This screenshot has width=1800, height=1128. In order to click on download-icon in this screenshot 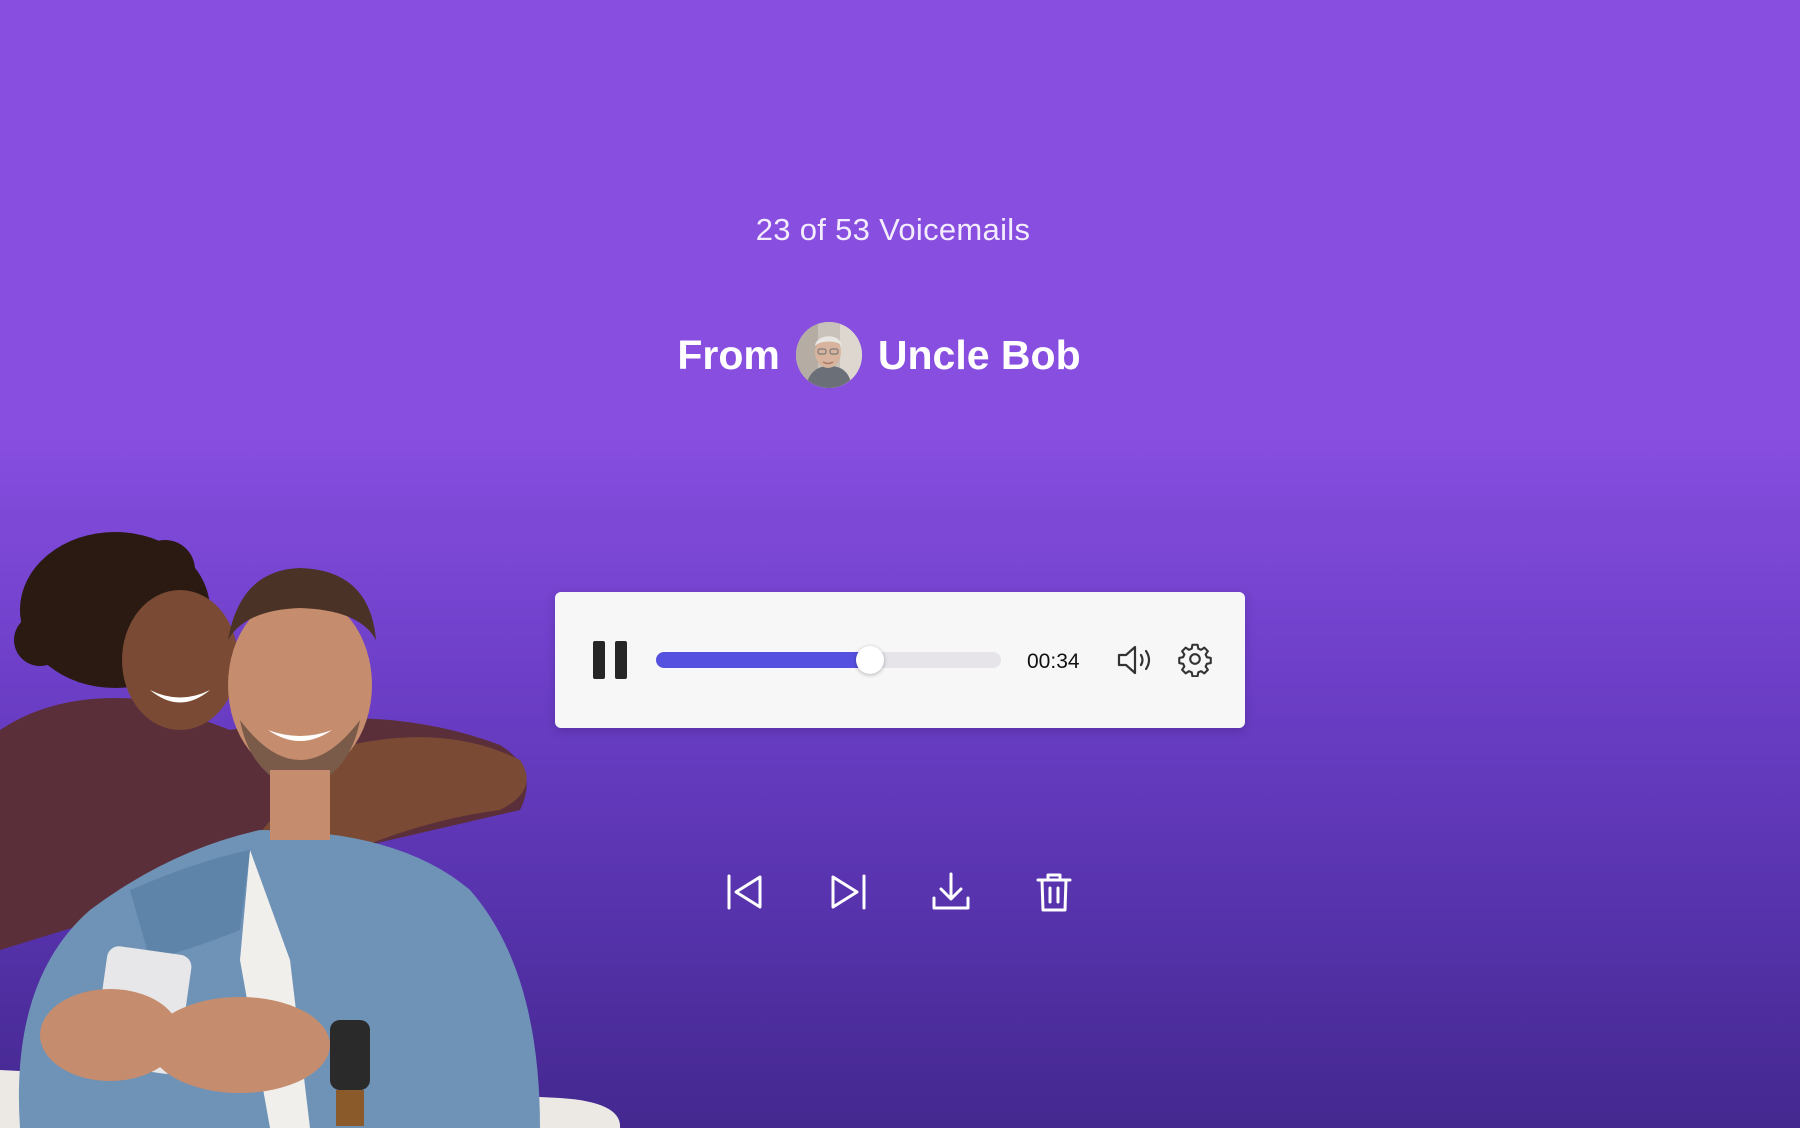, I will do `click(951, 891)`.